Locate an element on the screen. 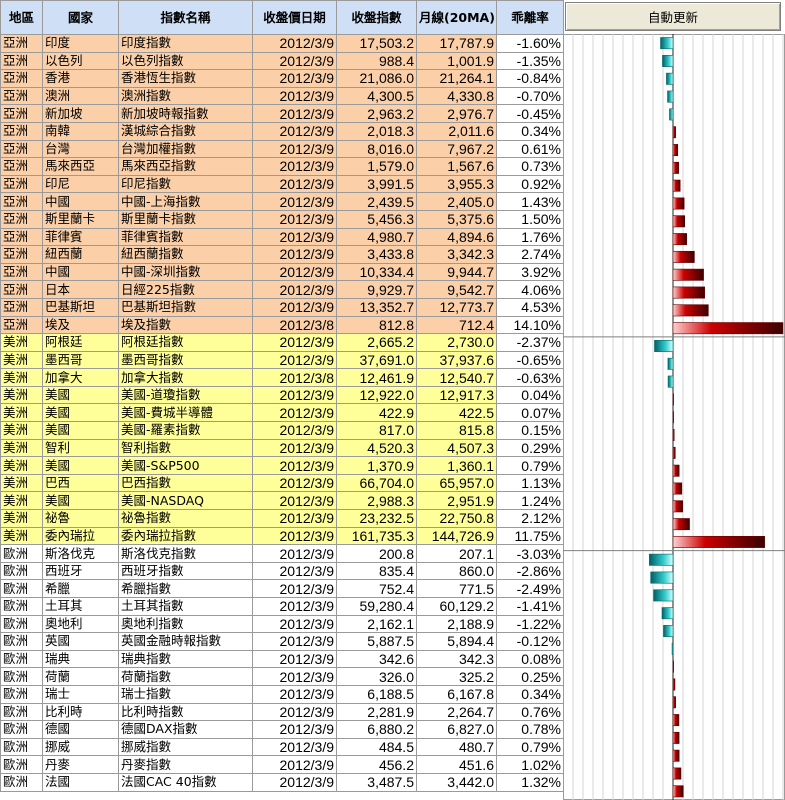 This screenshot has width=785, height=800. table-row: 歐洲 荷蘭 荷蘭指數 2012/3/9 326.0 325.2 0.25% is located at coordinates (282, 676).